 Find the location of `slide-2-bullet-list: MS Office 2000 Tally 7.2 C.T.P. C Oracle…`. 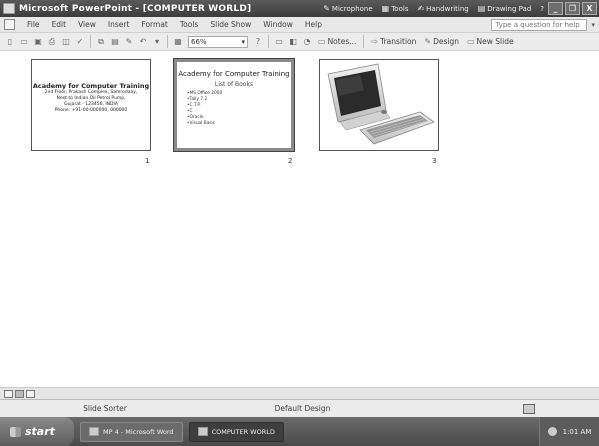

slide-2-bullet-list: MS Office 2000 Tally 7.2 C.T.P. C Oracle… is located at coordinates (239, 109).